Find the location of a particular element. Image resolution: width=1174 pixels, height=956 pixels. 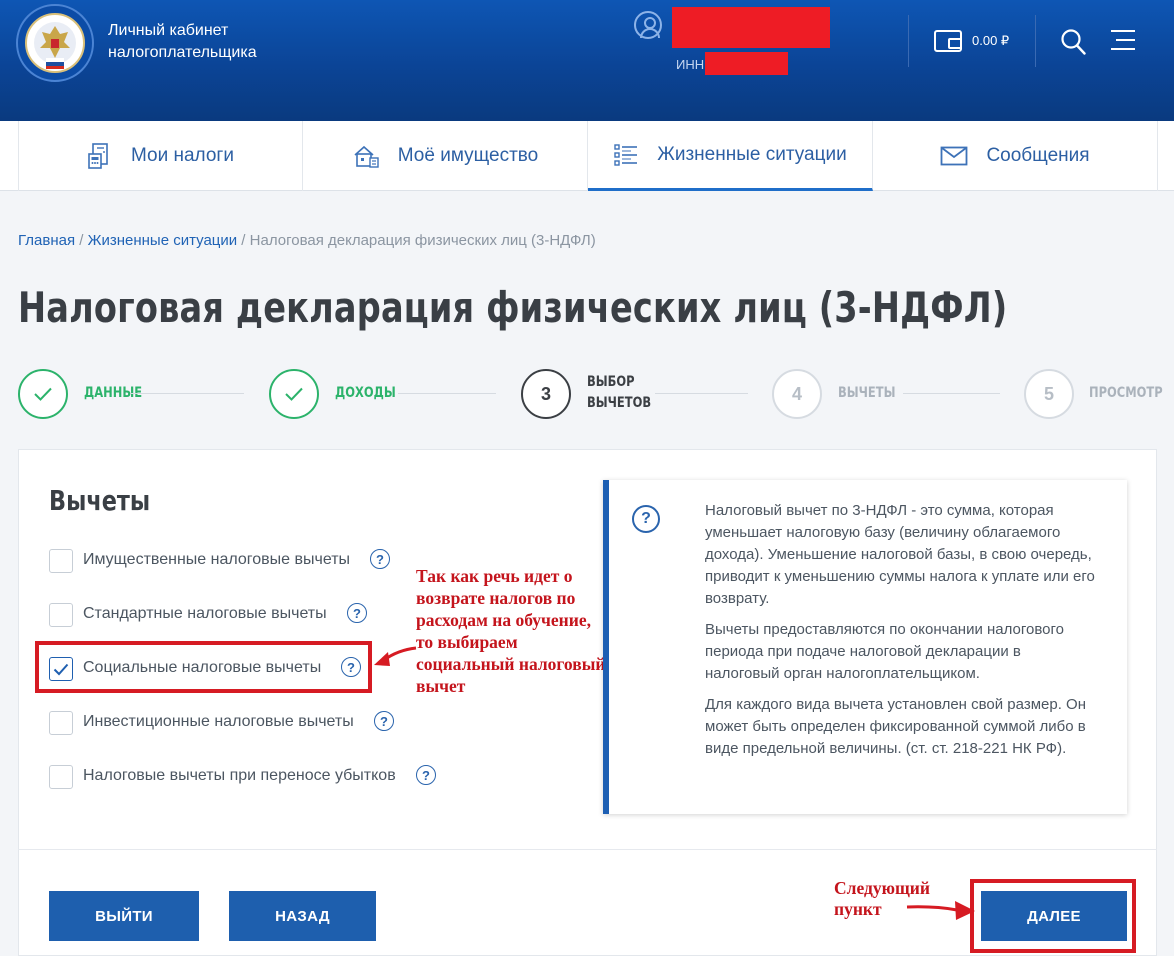

option-label: Инвестиционные налоговые вычеты is located at coordinates (218, 722).